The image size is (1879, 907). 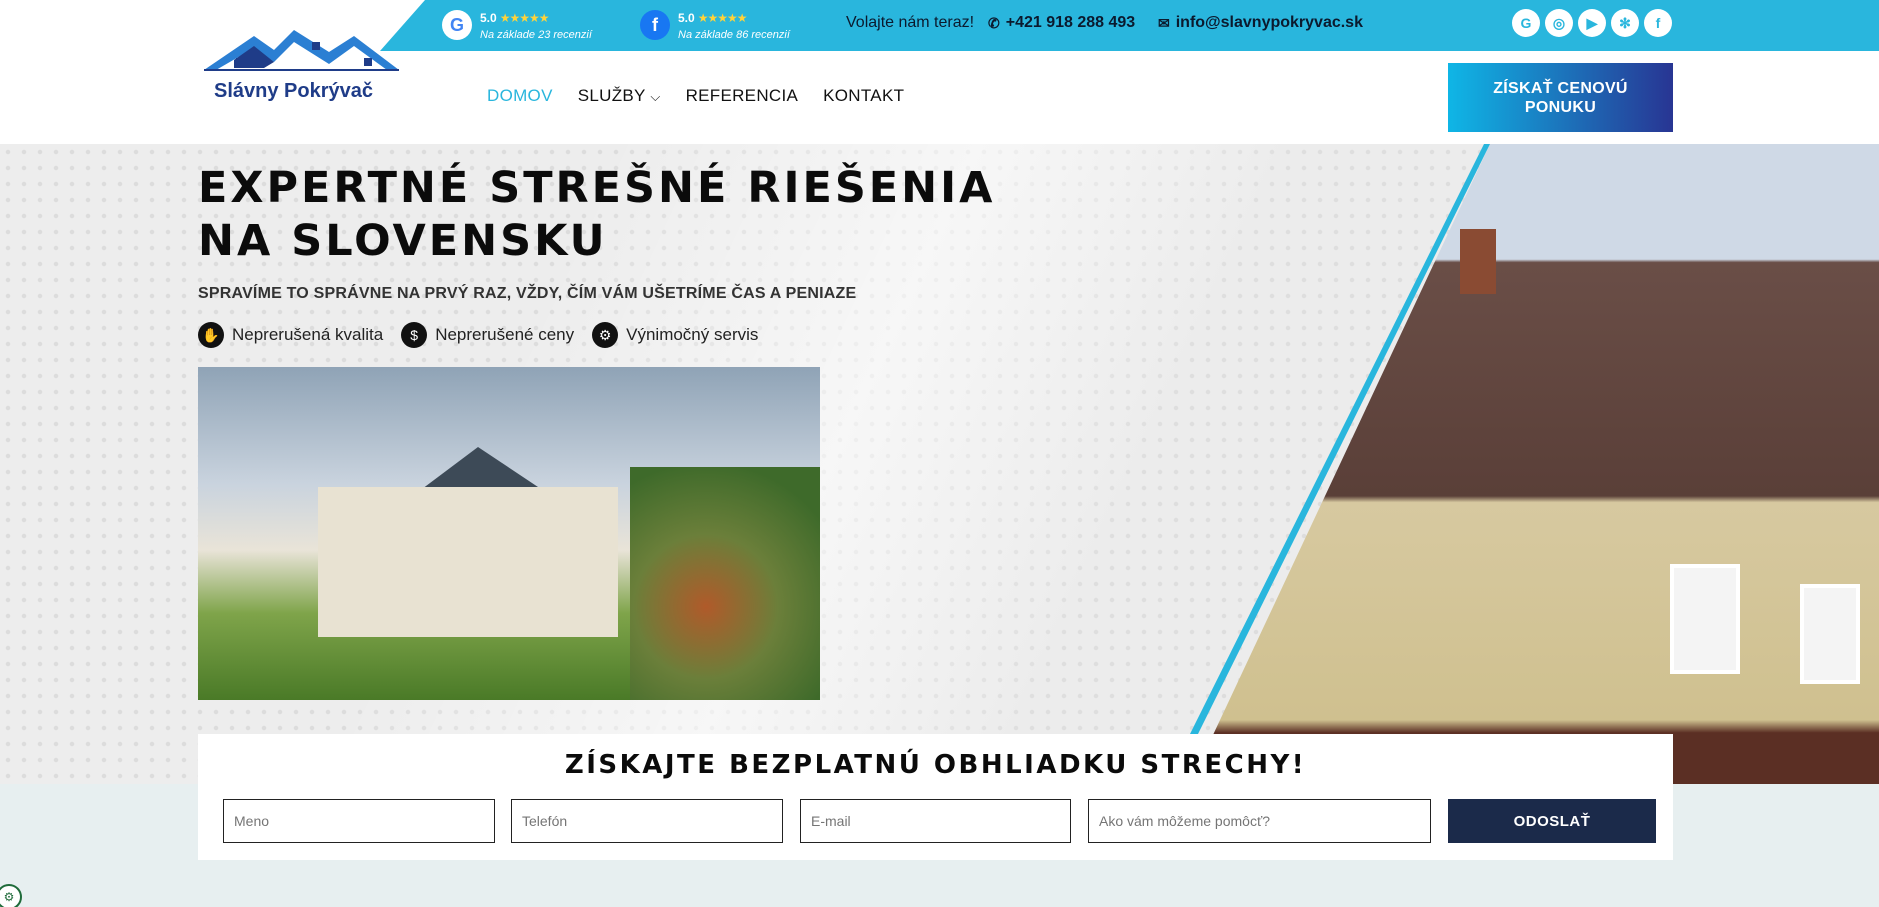 I want to click on social-links: G ◎ ▶ ✻ f, so click(x=1592, y=23).